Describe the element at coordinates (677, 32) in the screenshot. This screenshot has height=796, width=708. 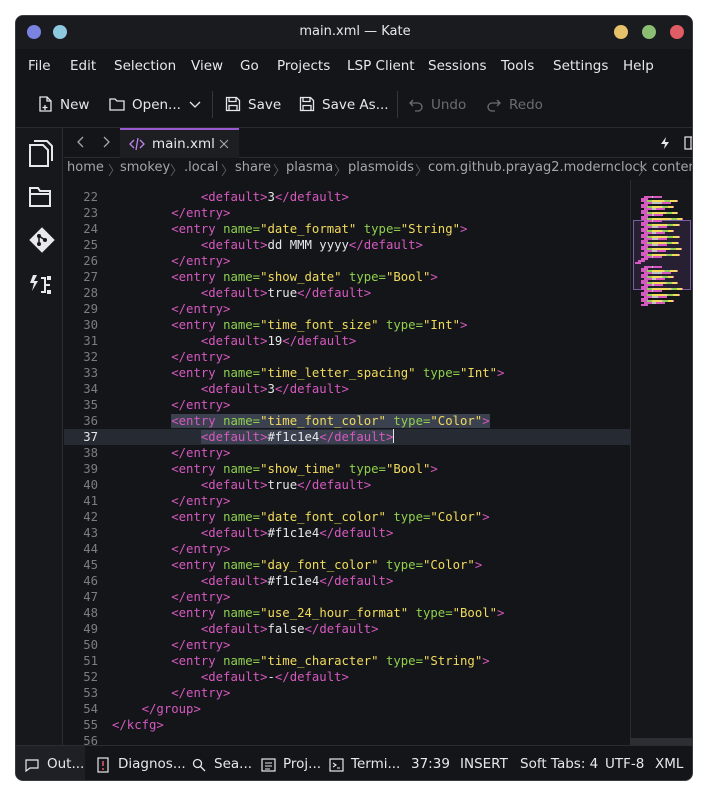
I see `close-window-button` at that location.